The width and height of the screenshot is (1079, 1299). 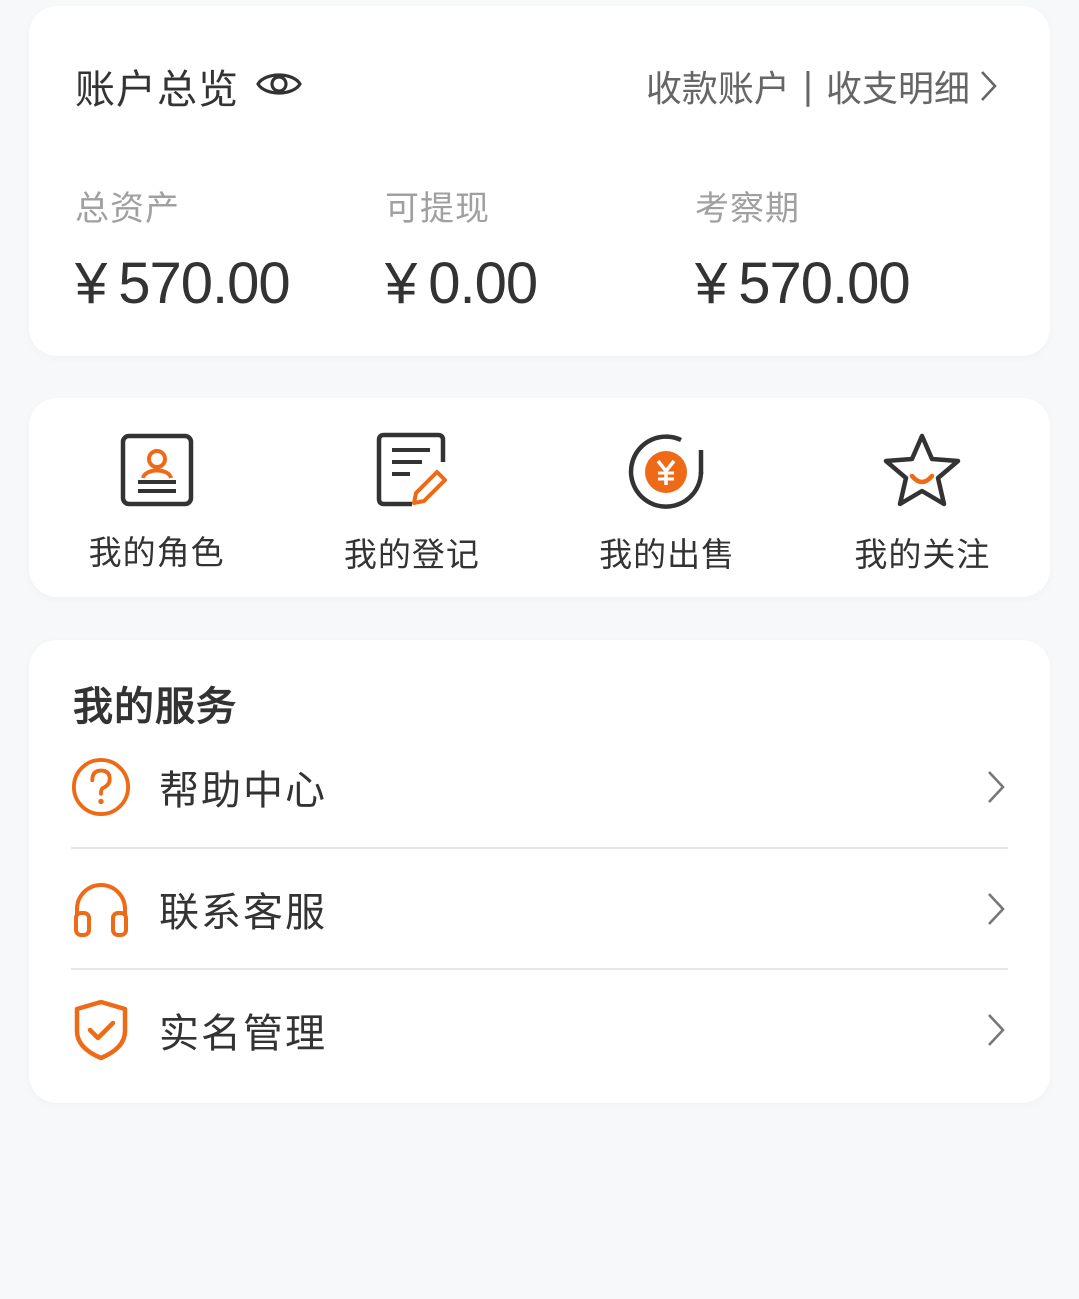 I want to click on account-overview-title: 账户总览, so click(x=157, y=90).